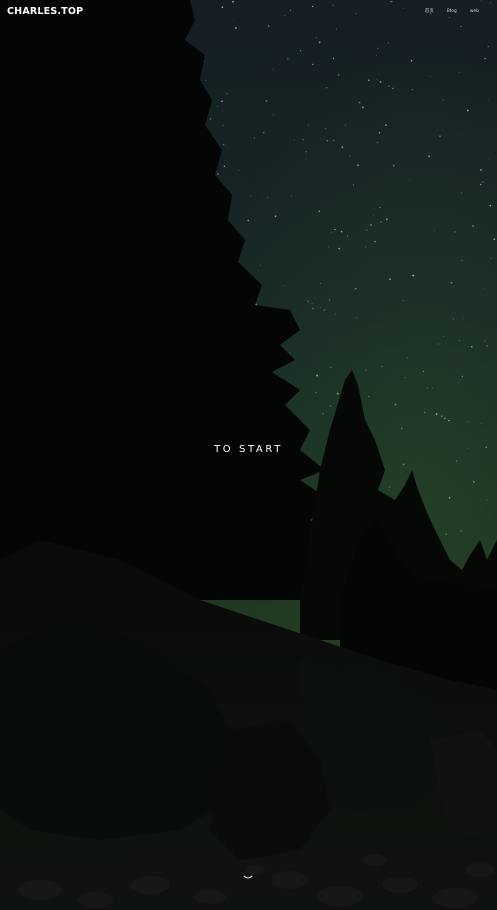  I want to click on nav-link-blog: Blog, so click(452, 12).